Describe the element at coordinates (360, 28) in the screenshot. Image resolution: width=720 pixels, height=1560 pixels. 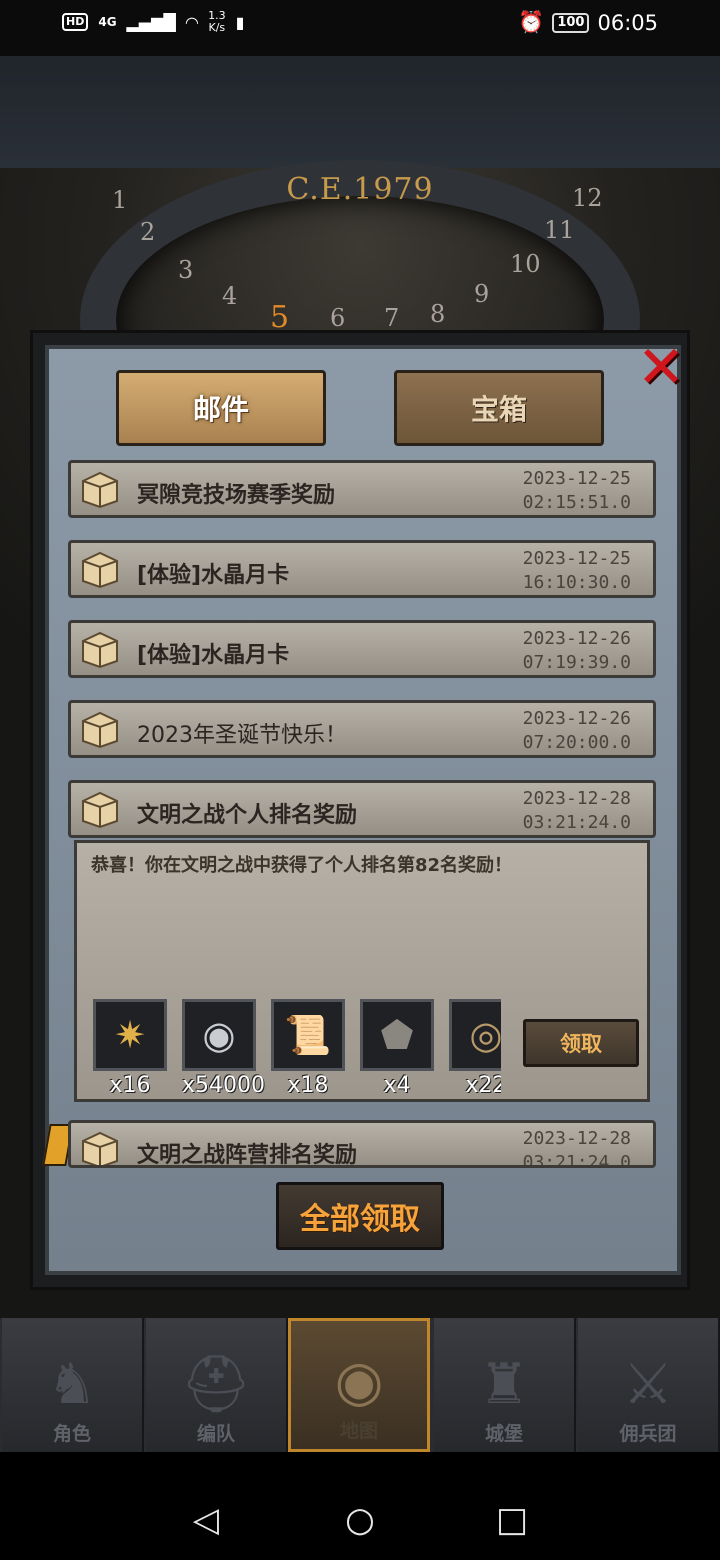
I see `status-bar: HD 4G ▂▄▆█ ◠ 1.3 K/s ▮ ⏰ 100 06:05` at that location.